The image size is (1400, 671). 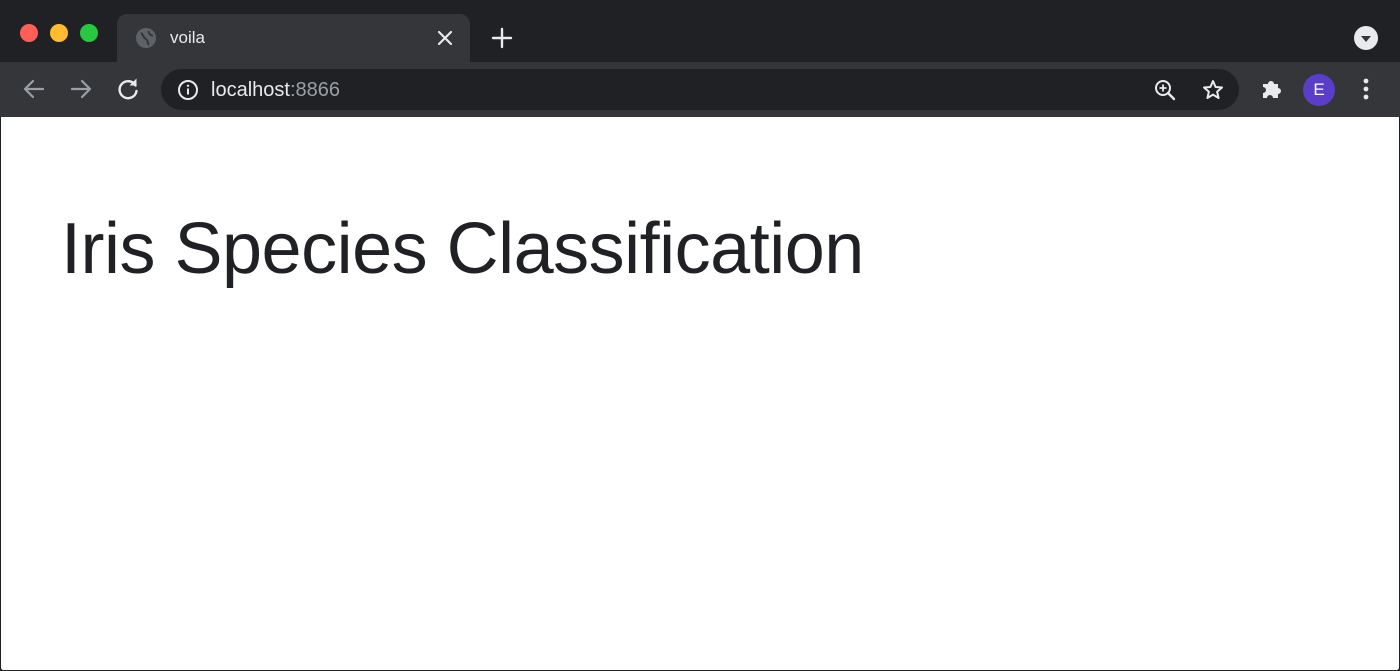 I want to click on avatar: E, so click(x=1319, y=90).